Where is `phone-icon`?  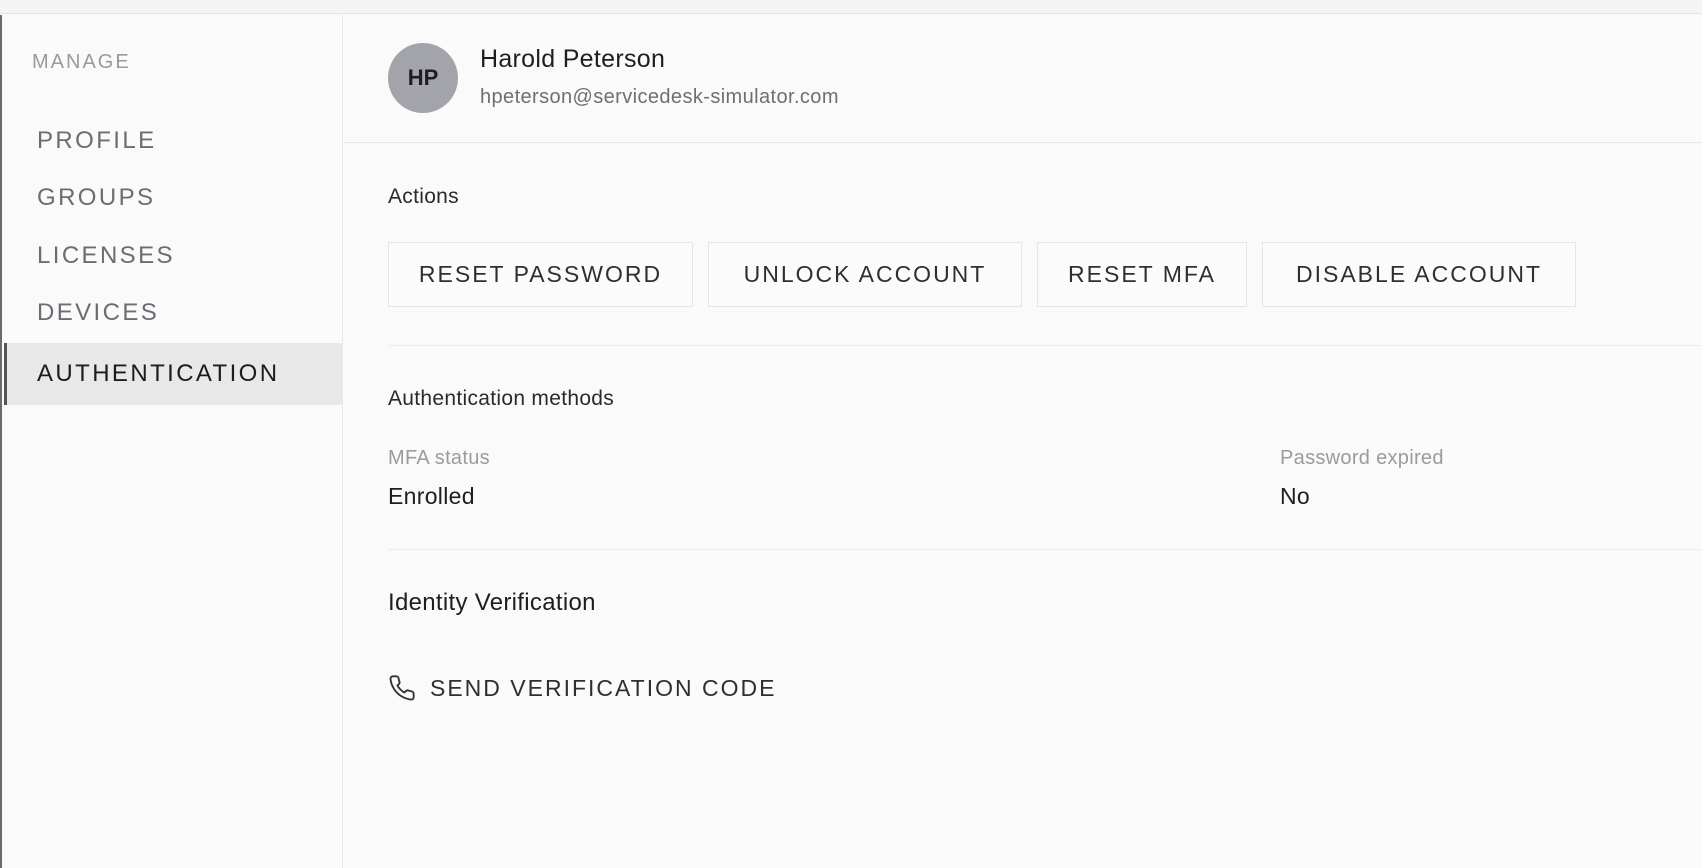
phone-icon is located at coordinates (402, 688).